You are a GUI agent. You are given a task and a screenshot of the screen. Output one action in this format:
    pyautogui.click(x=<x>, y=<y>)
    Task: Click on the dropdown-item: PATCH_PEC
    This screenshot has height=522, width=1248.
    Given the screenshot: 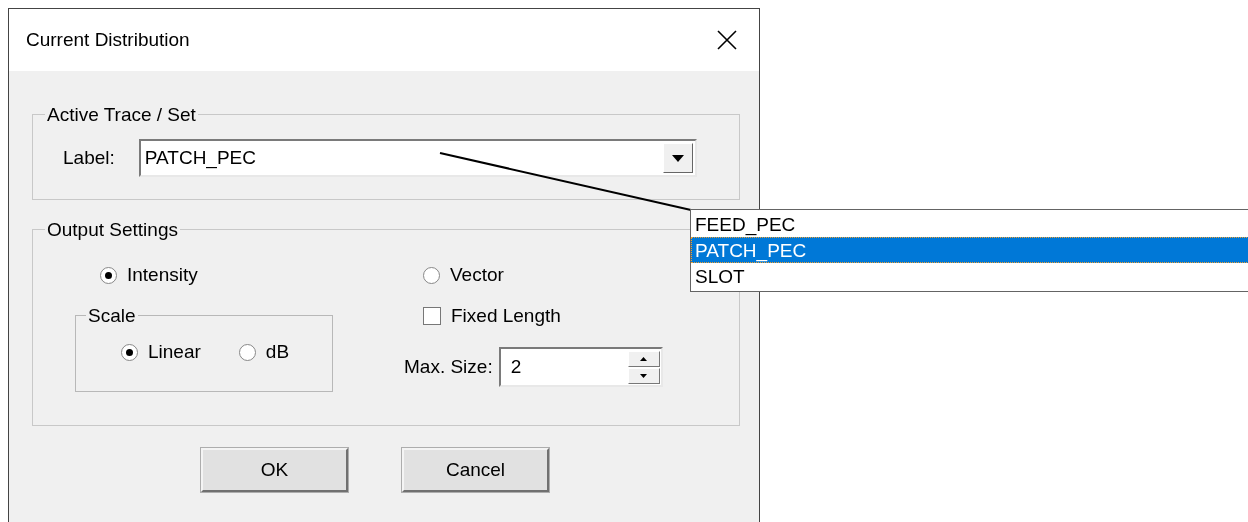 What is the action you would take?
    pyautogui.click(x=969, y=250)
    